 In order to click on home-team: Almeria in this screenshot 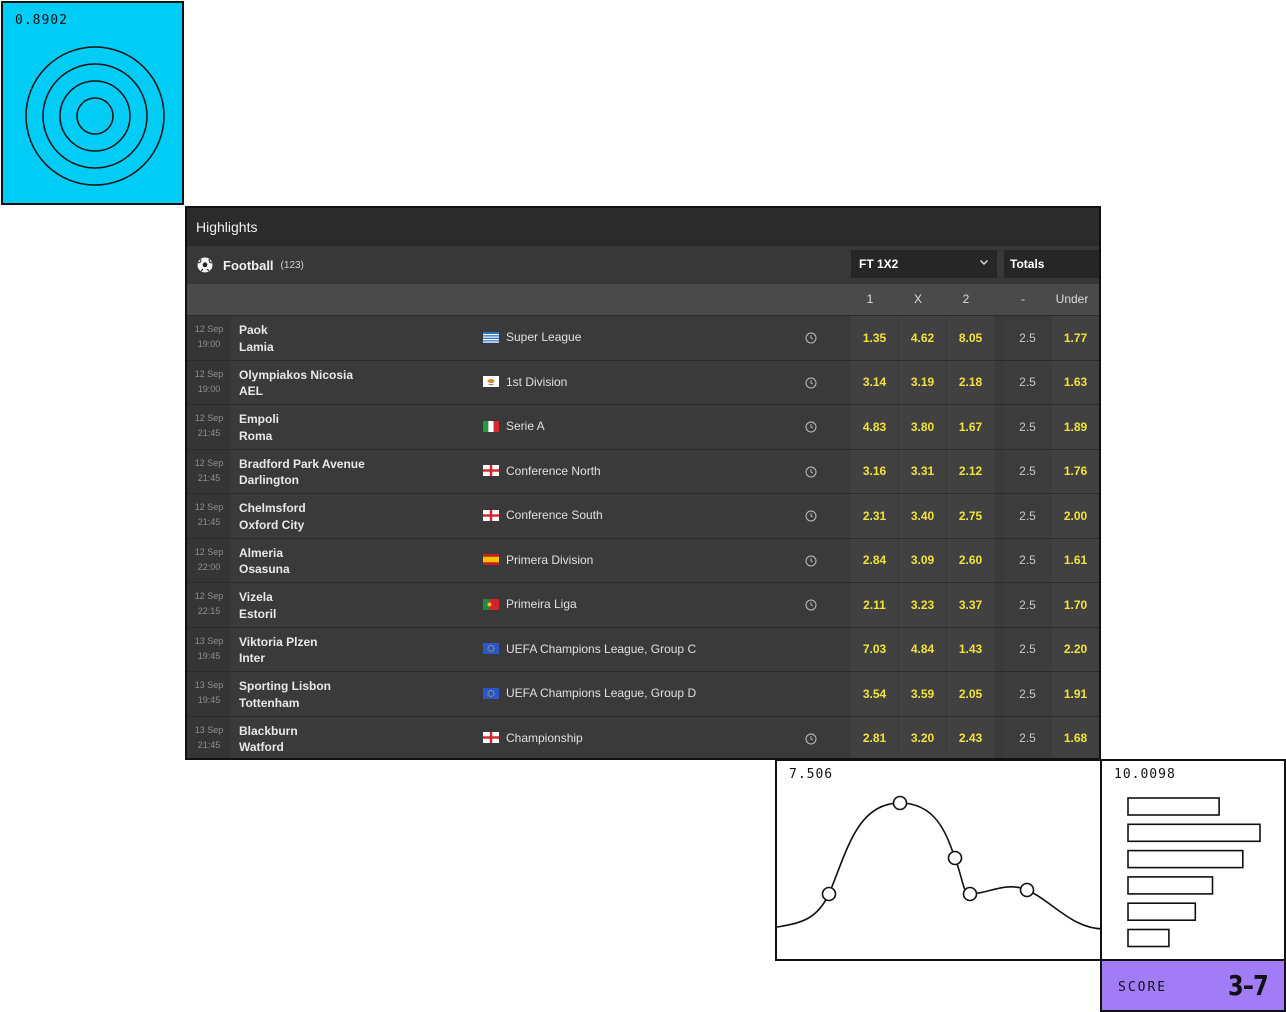, I will do `click(261, 552)`.